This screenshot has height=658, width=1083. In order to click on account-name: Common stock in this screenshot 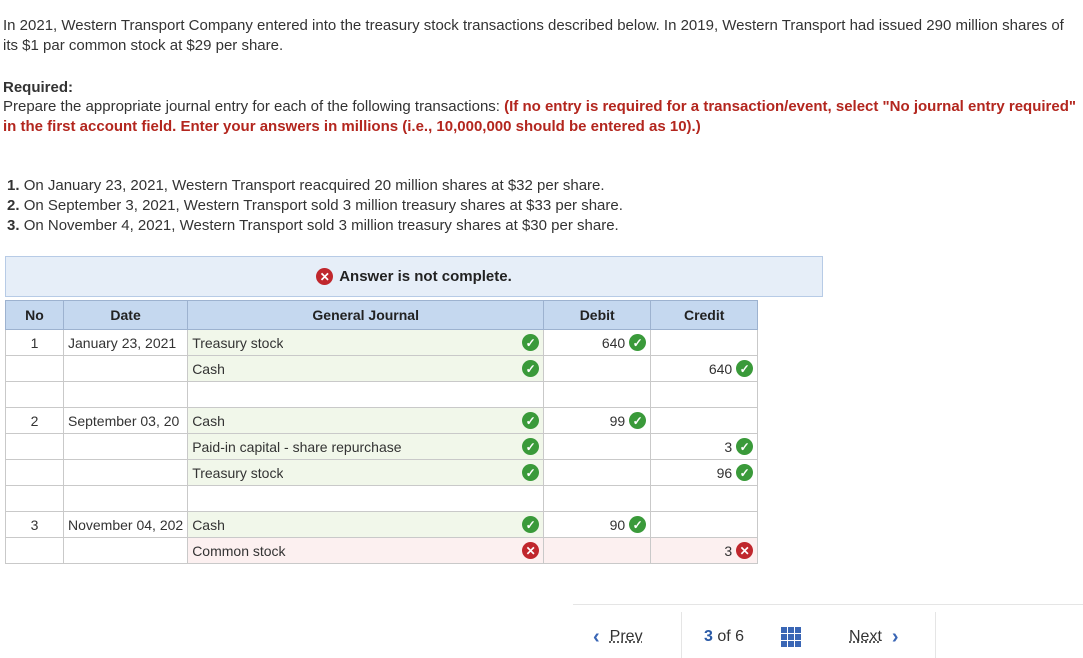, I will do `click(239, 550)`.